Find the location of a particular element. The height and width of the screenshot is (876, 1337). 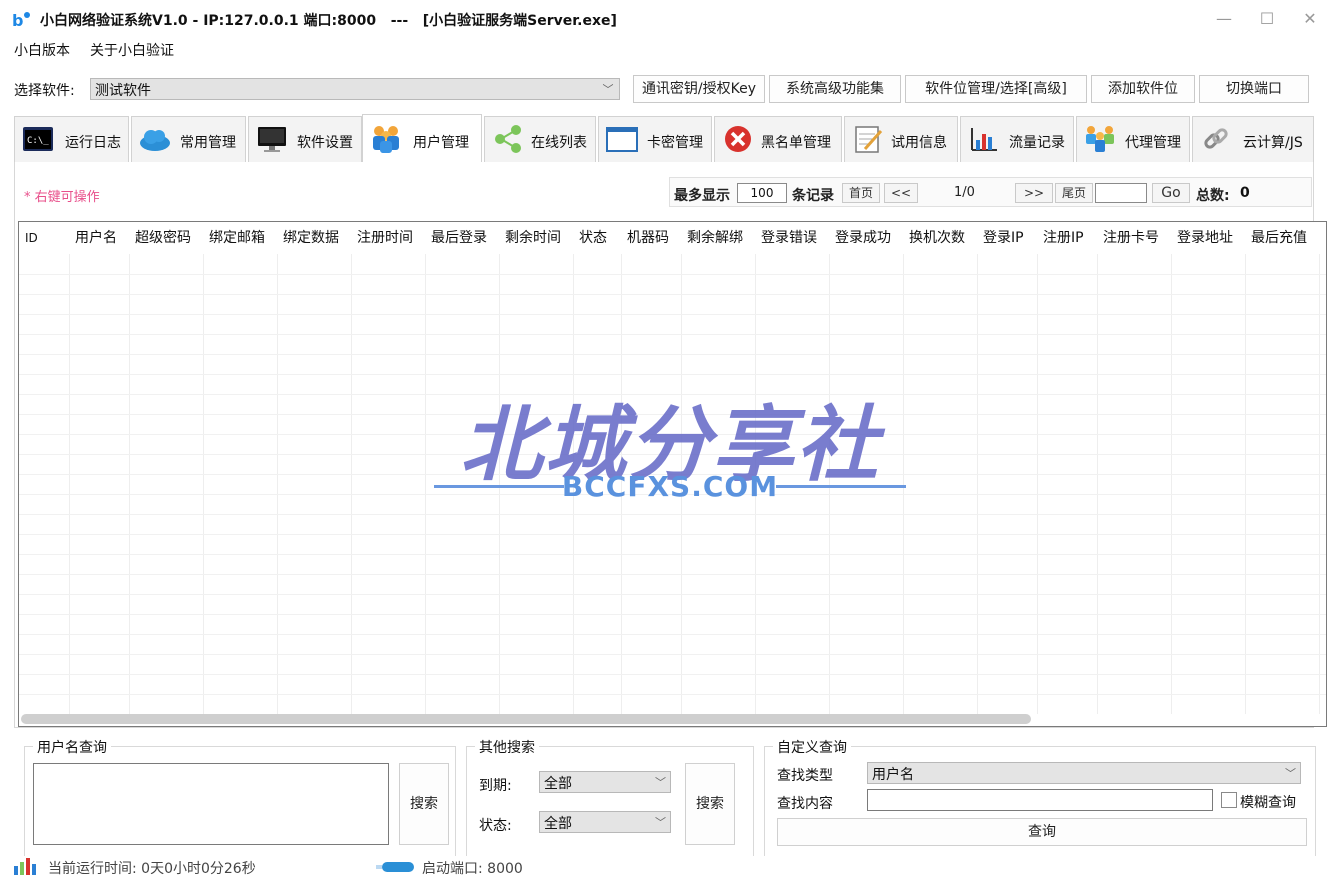

monitor-icon is located at coordinates (272, 139).